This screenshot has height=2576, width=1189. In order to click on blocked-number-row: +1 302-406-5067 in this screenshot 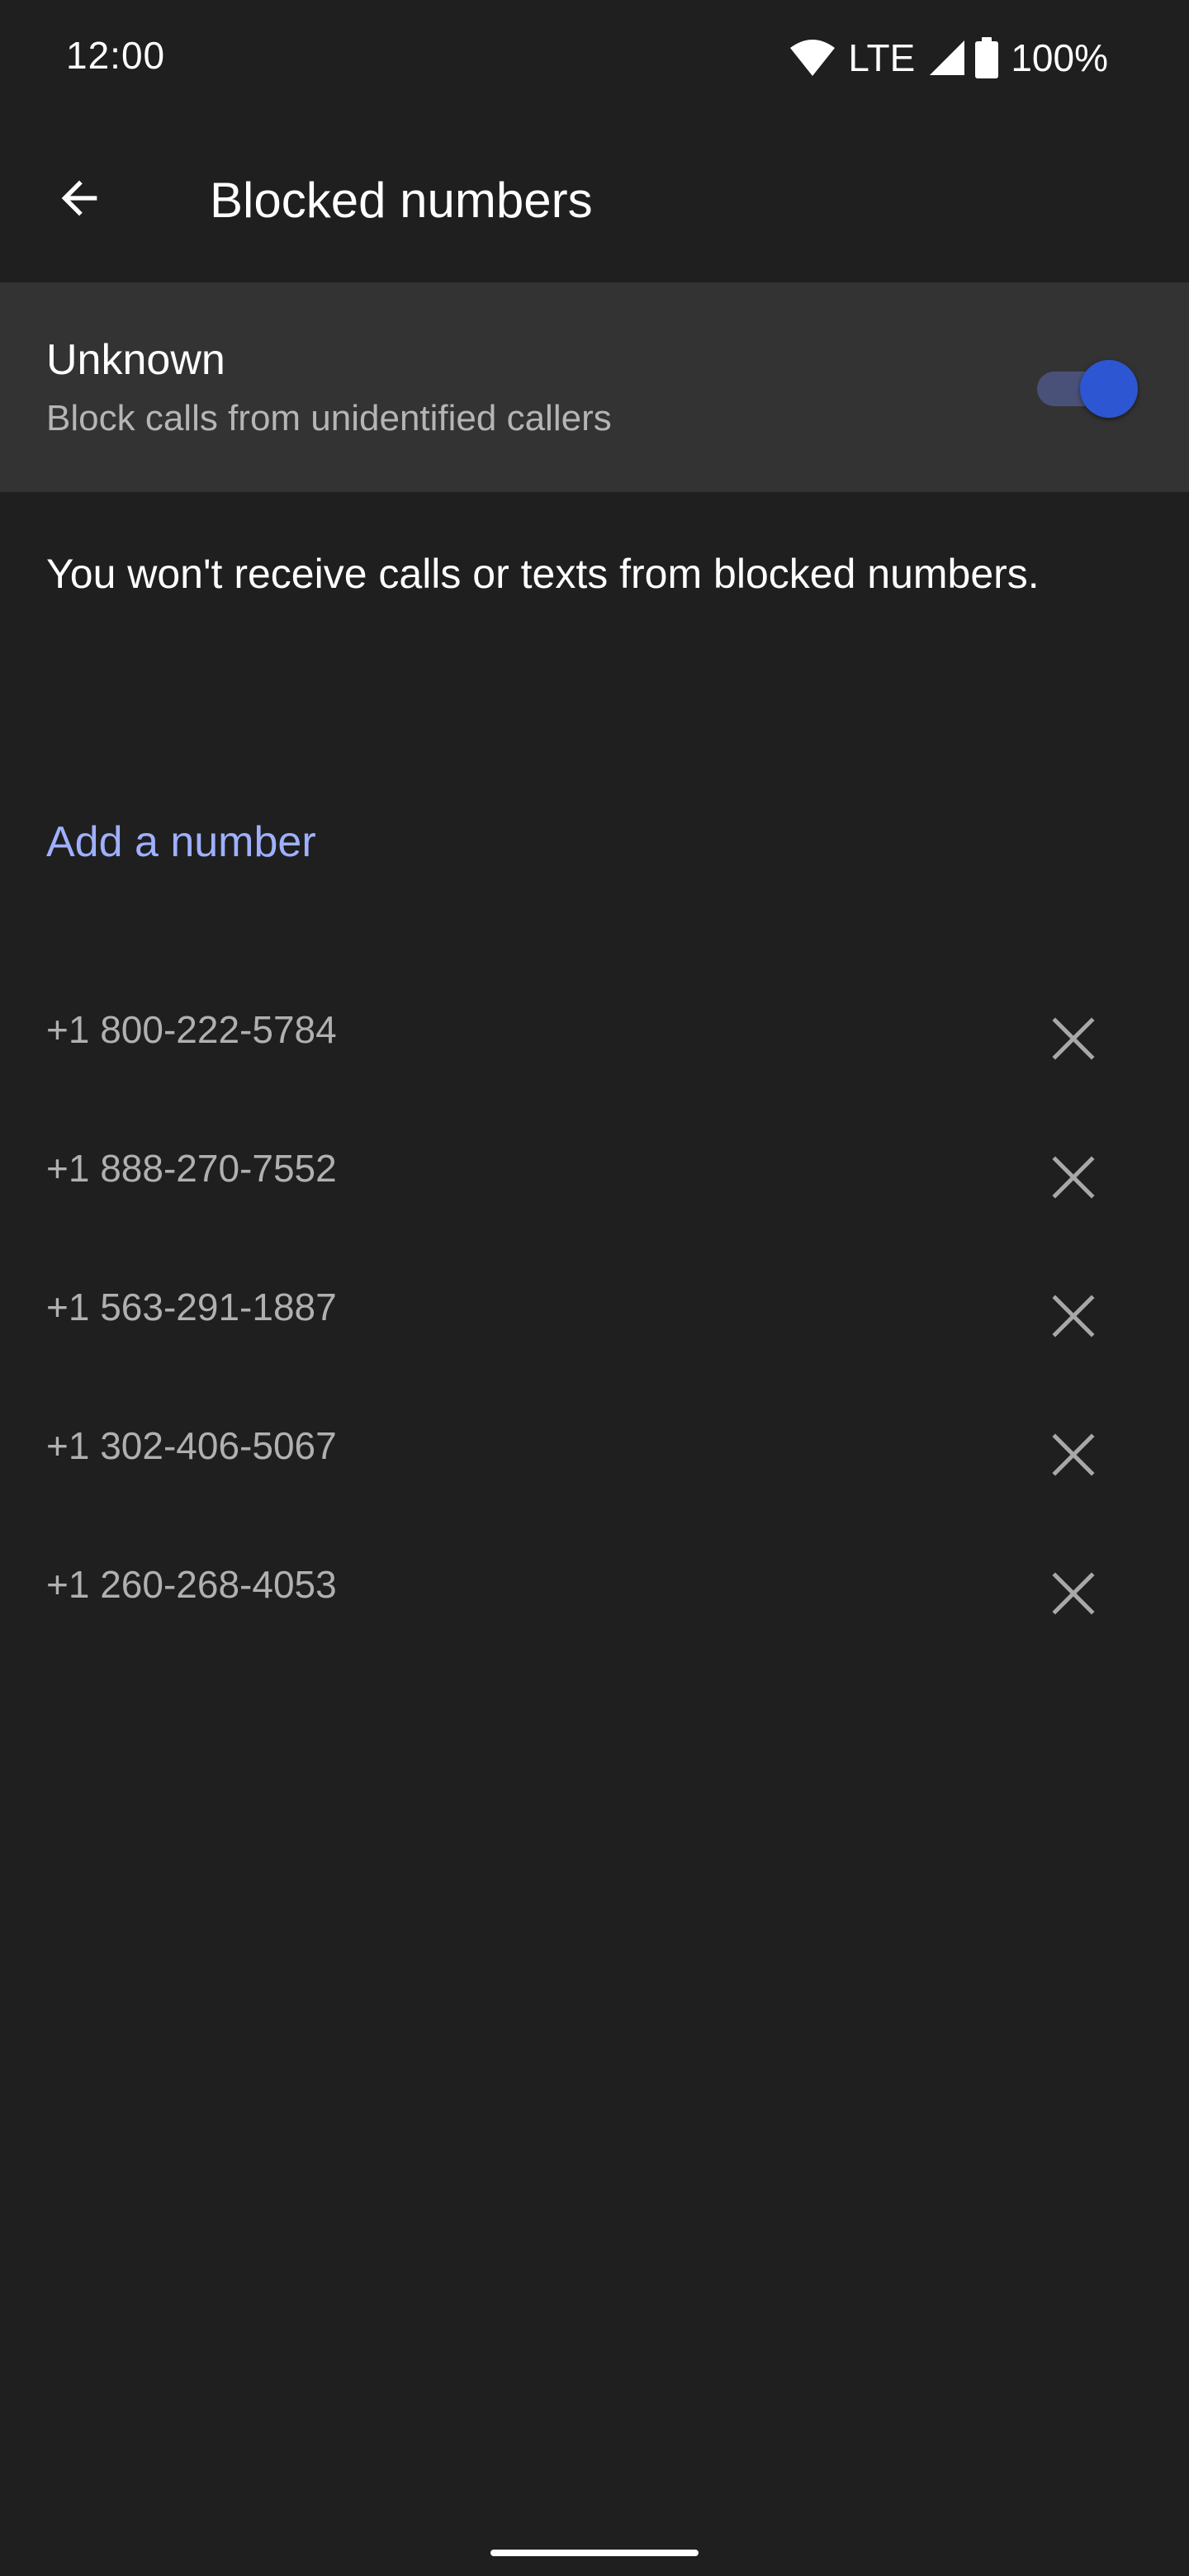, I will do `click(594, 1476)`.